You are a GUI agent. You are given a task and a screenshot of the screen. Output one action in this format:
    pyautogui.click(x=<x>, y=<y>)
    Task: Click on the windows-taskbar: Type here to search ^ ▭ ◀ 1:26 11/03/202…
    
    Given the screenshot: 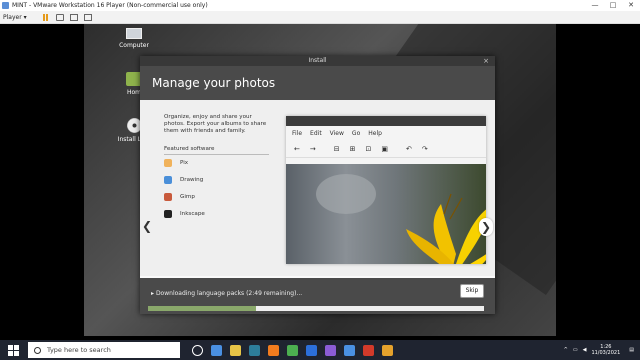 What is the action you would take?
    pyautogui.click(x=320, y=350)
    